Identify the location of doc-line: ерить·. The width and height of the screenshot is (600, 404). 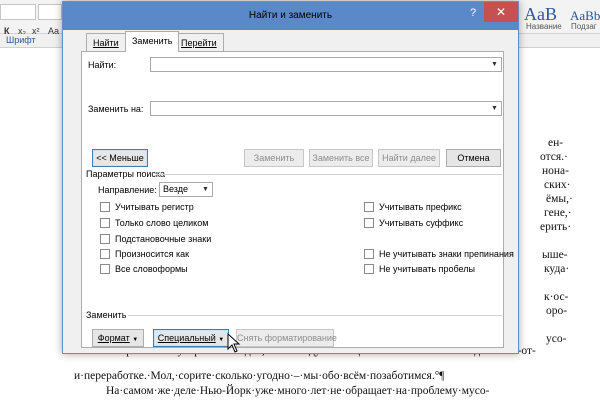
(556, 227).